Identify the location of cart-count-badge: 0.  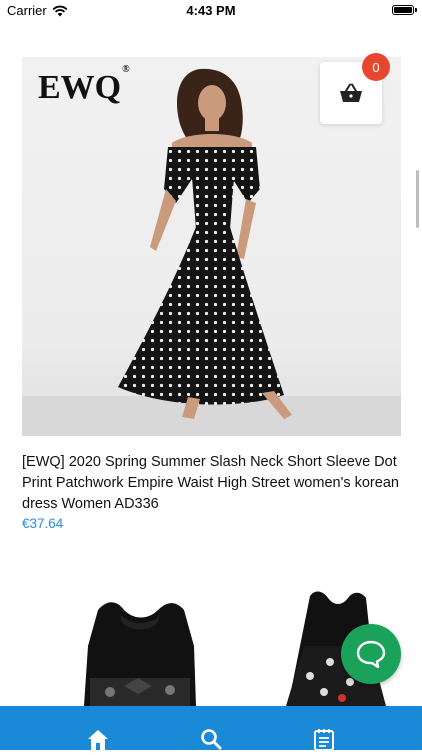
(376, 67).